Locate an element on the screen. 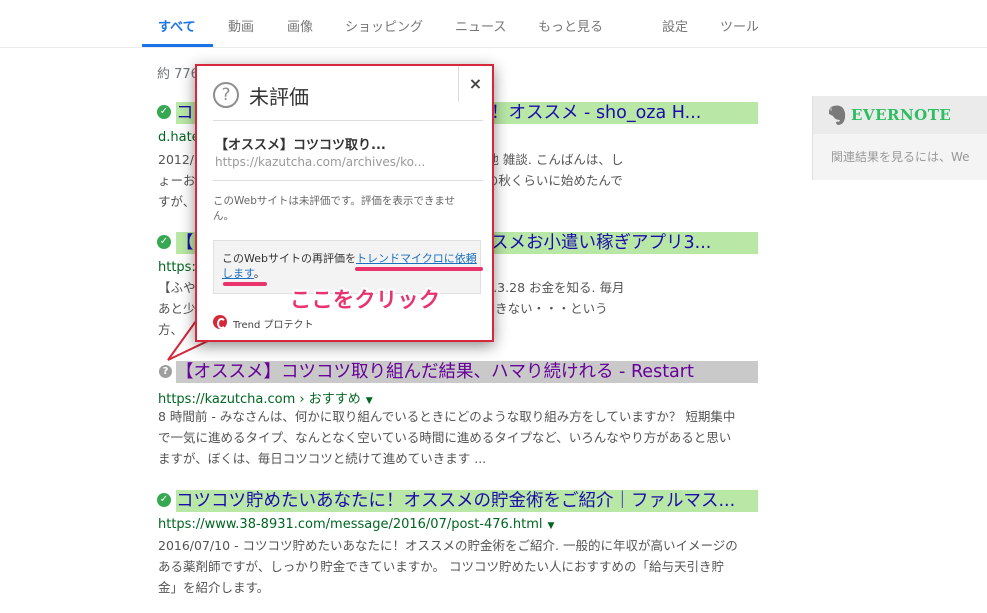 The height and width of the screenshot is (613, 987). result-stats: 約 776 is located at coordinates (178, 74).